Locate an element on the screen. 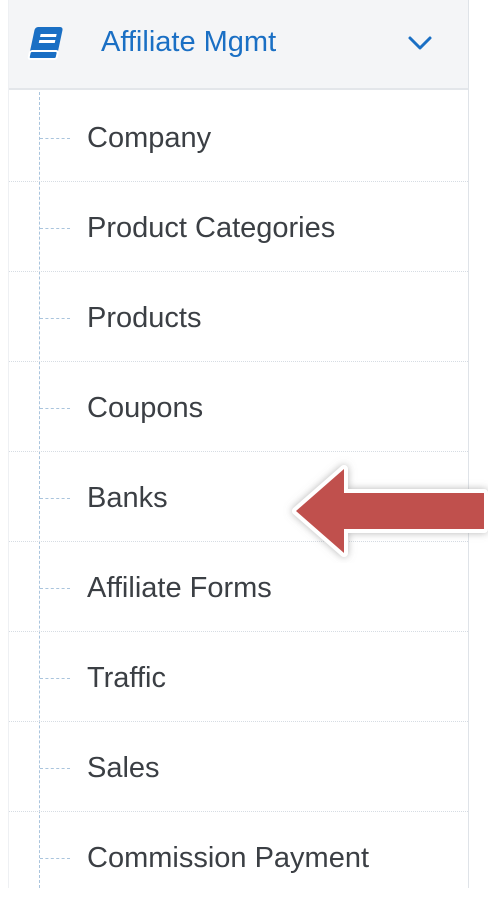  submenu-item-label: Product Categories is located at coordinates (211, 228).